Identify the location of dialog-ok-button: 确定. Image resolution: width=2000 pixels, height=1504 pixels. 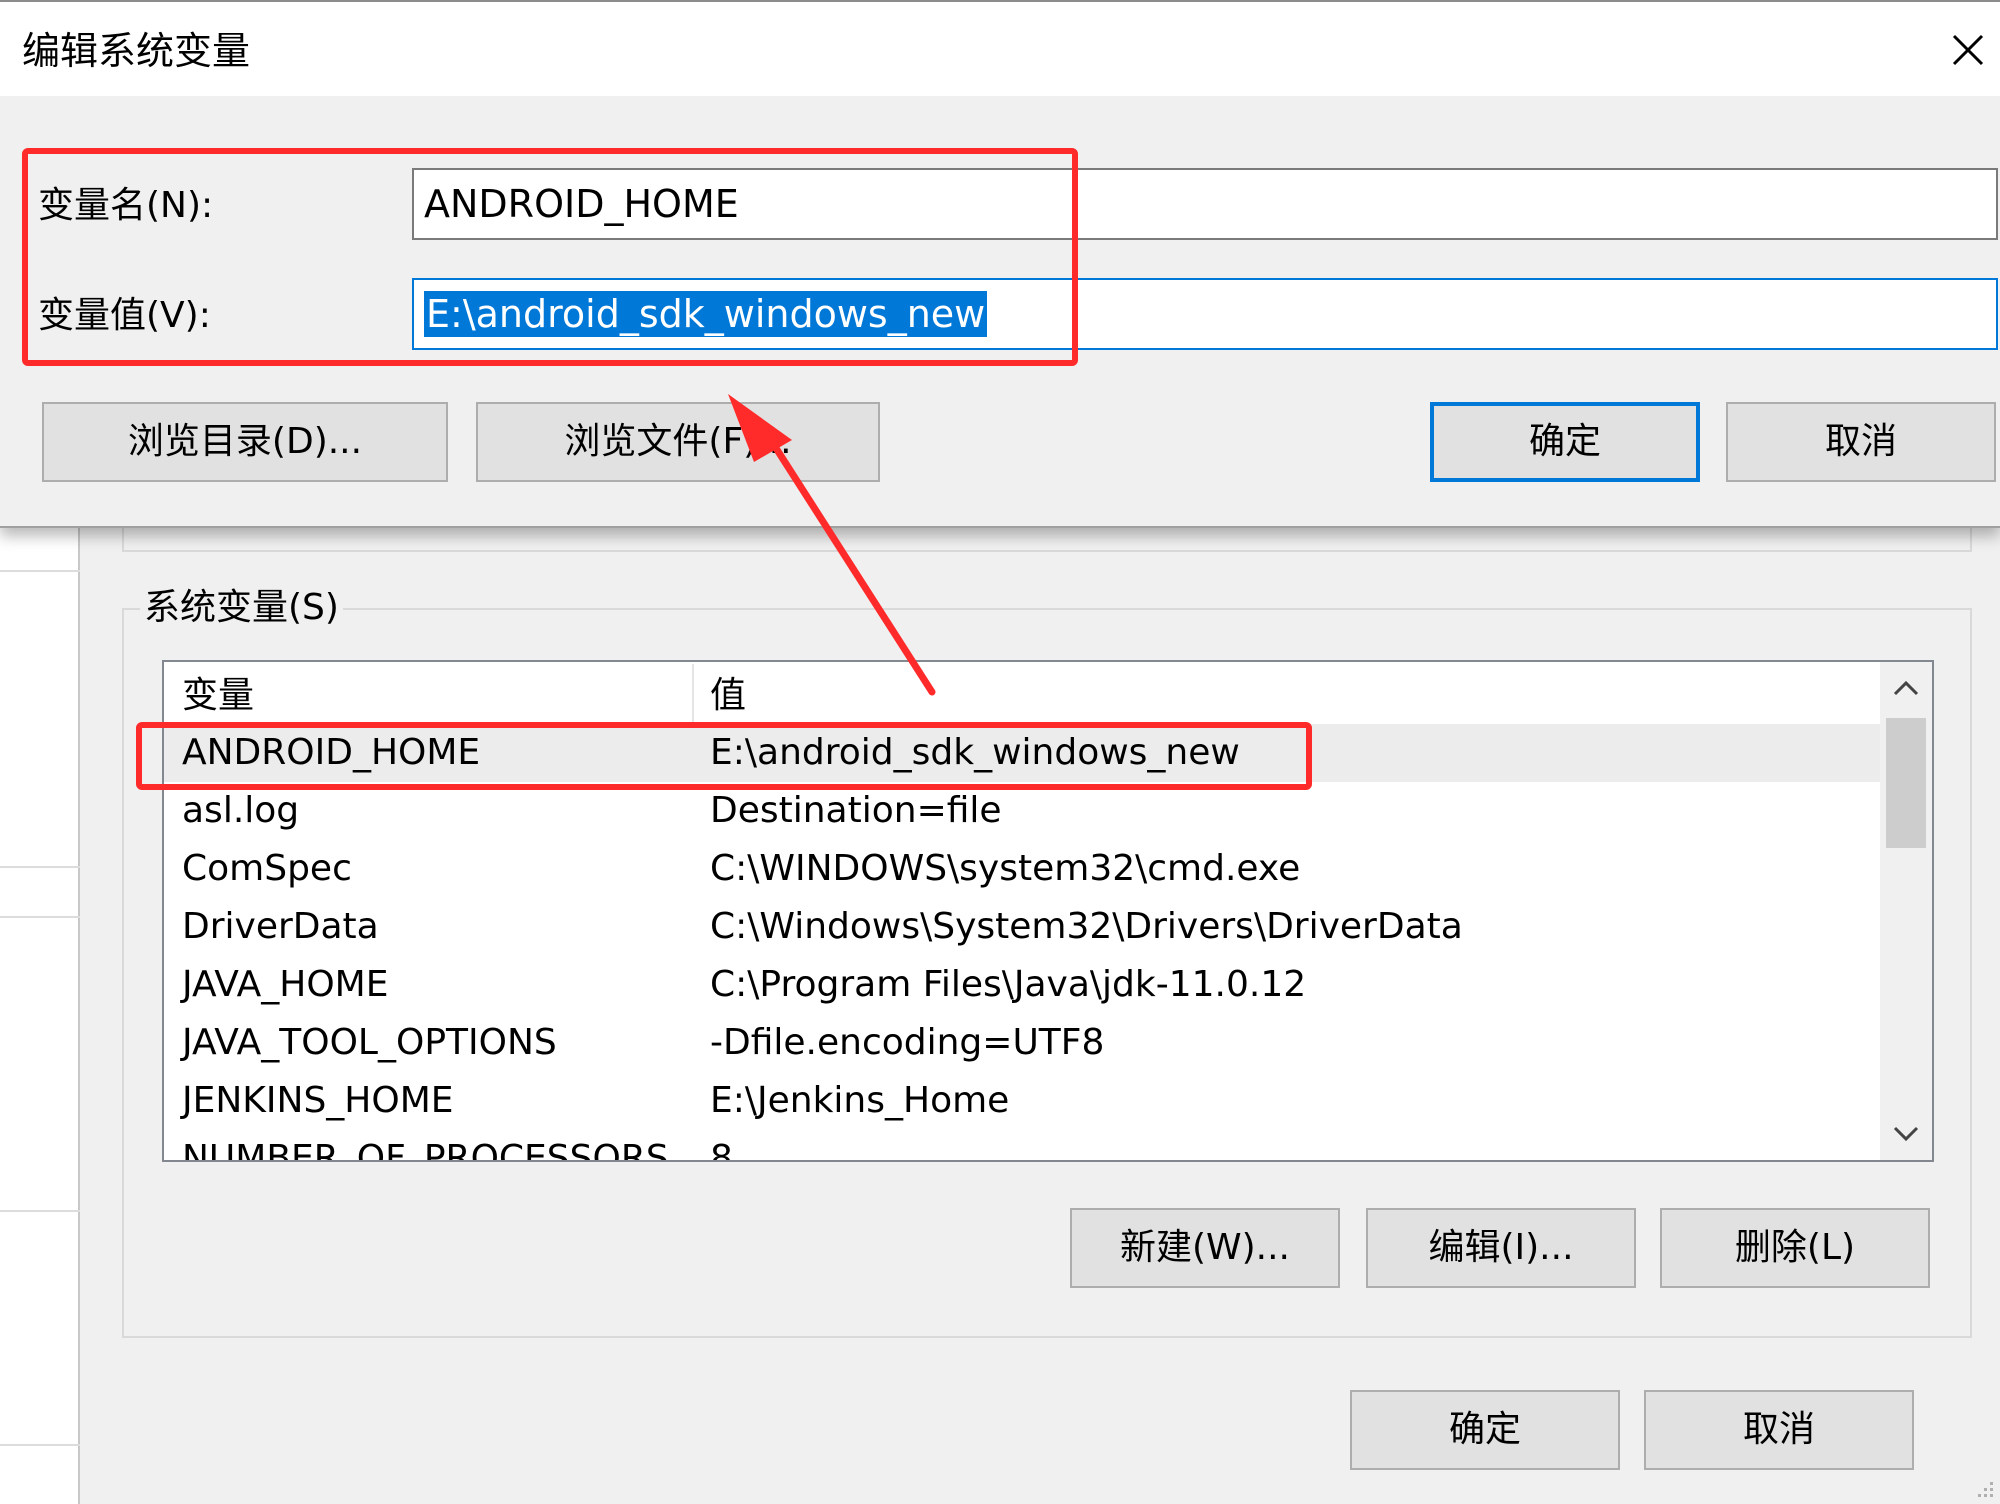
(1565, 442).